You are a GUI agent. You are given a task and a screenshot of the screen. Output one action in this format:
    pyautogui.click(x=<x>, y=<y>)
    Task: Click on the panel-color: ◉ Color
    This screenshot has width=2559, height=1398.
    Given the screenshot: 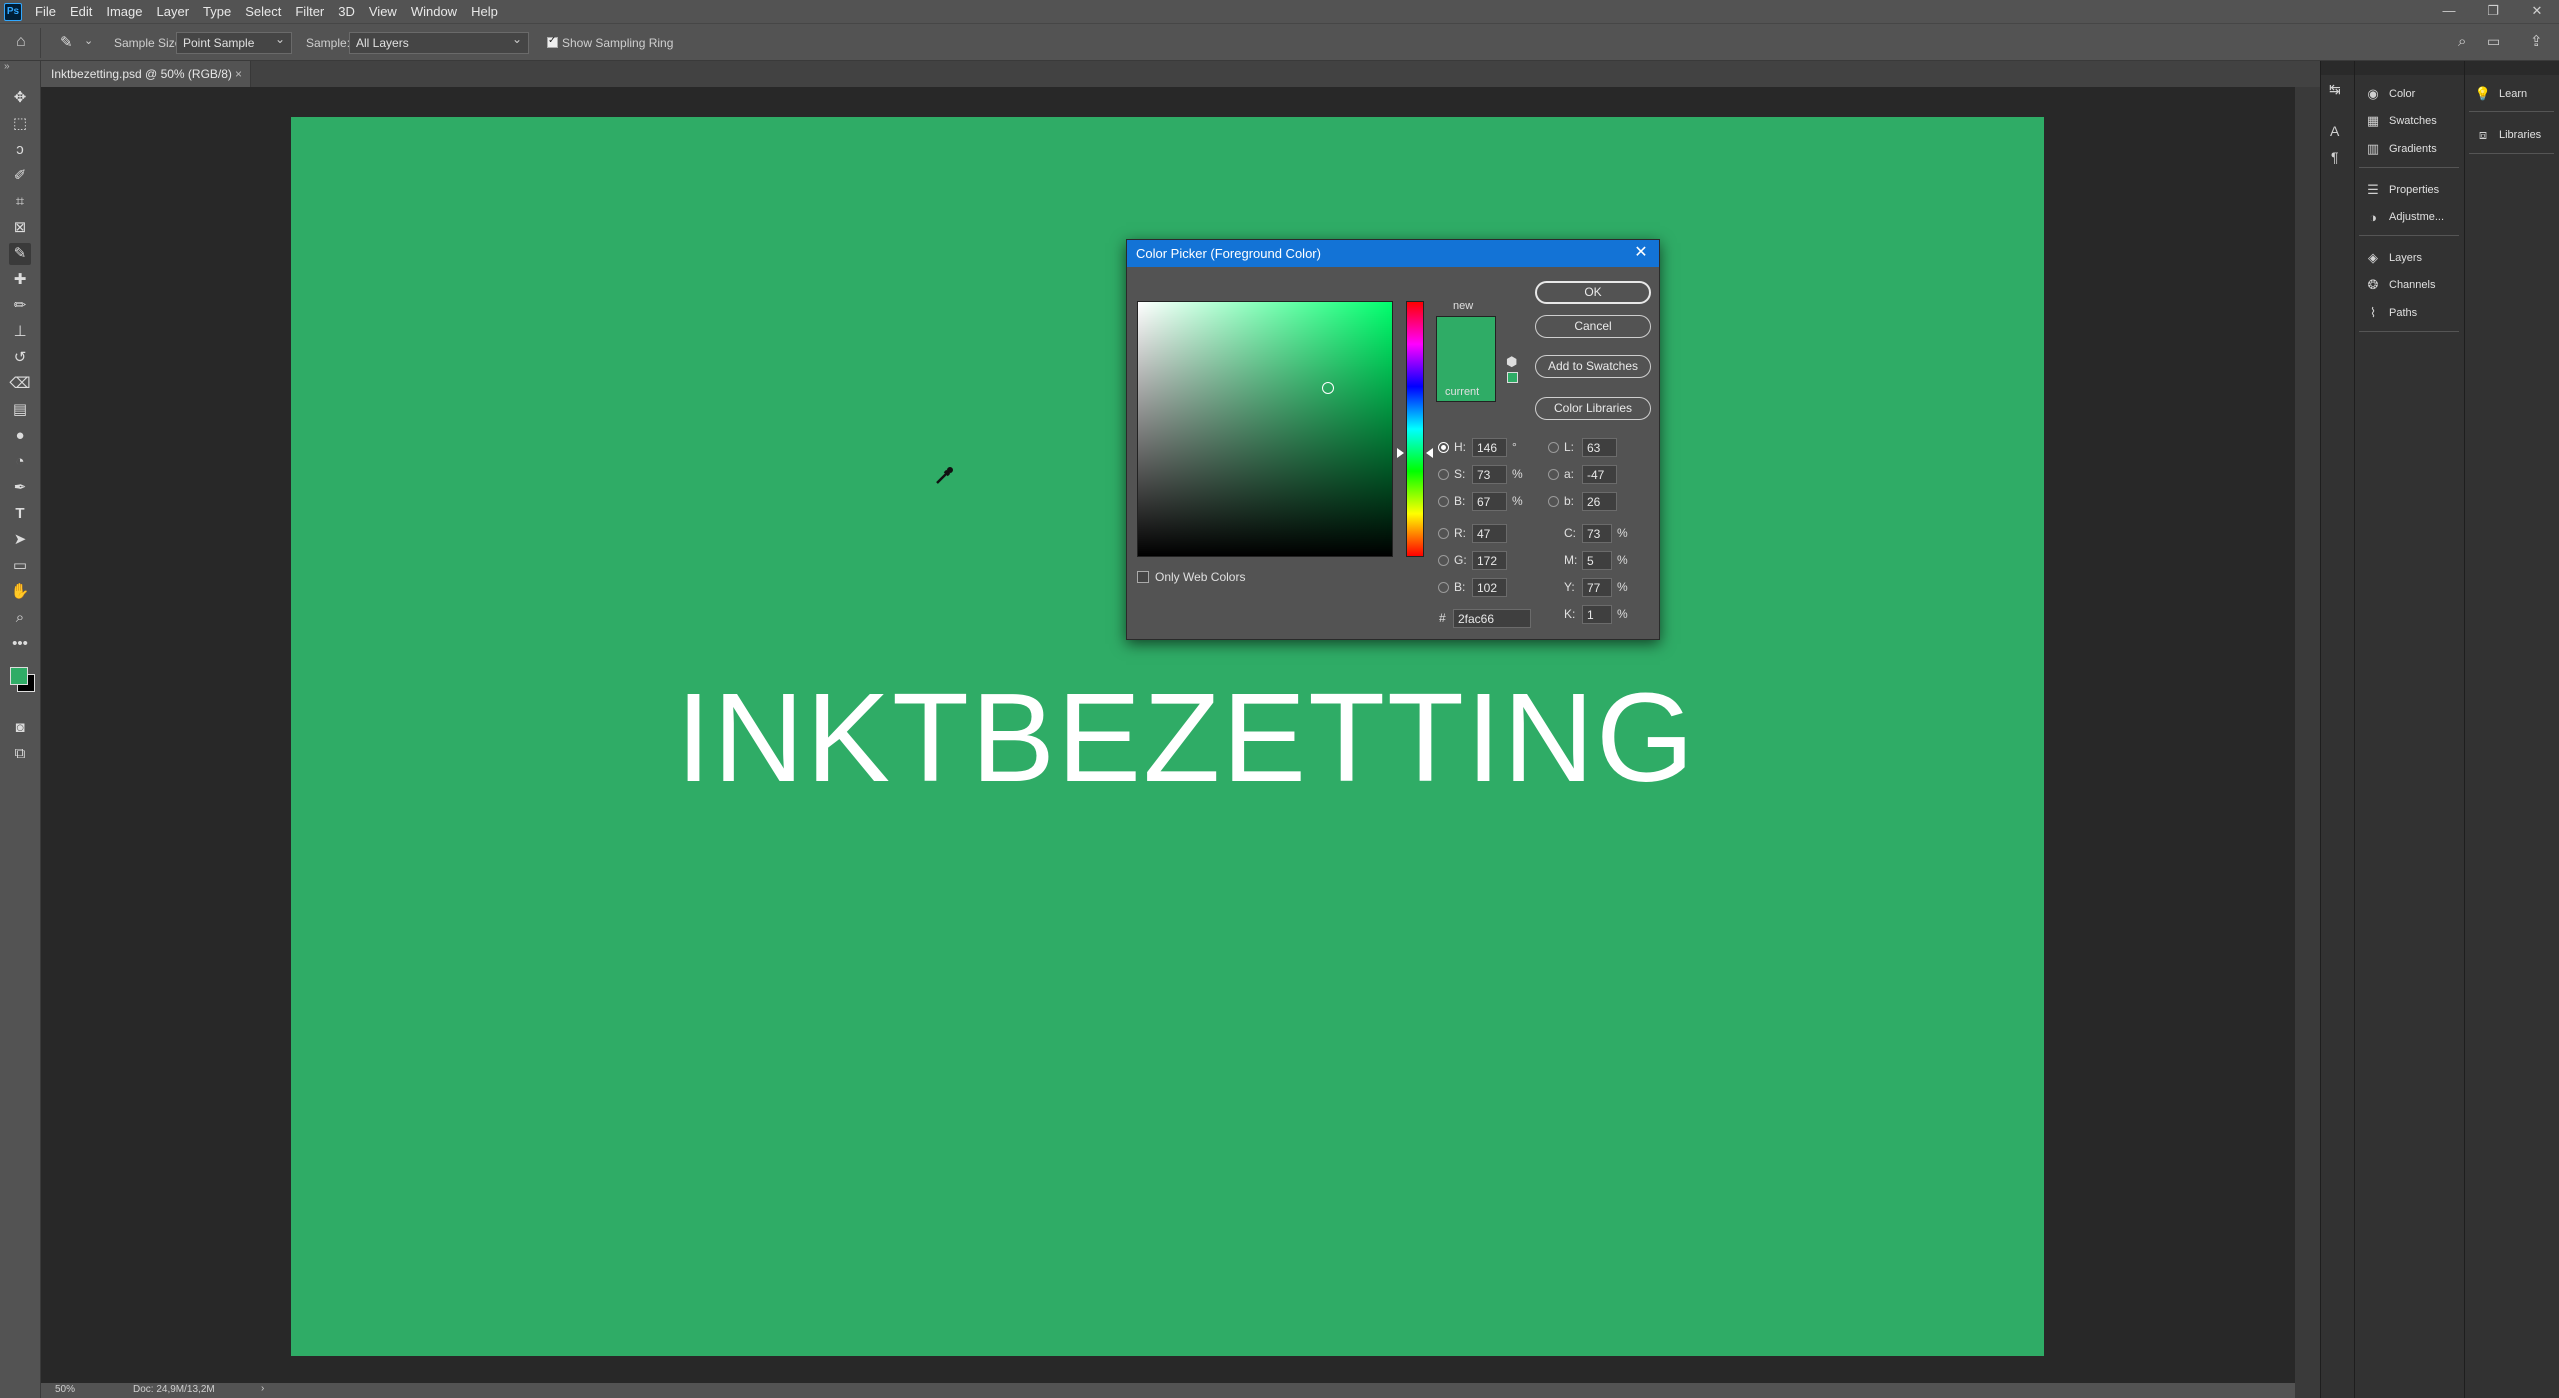 What is the action you would take?
    pyautogui.click(x=2389, y=94)
    